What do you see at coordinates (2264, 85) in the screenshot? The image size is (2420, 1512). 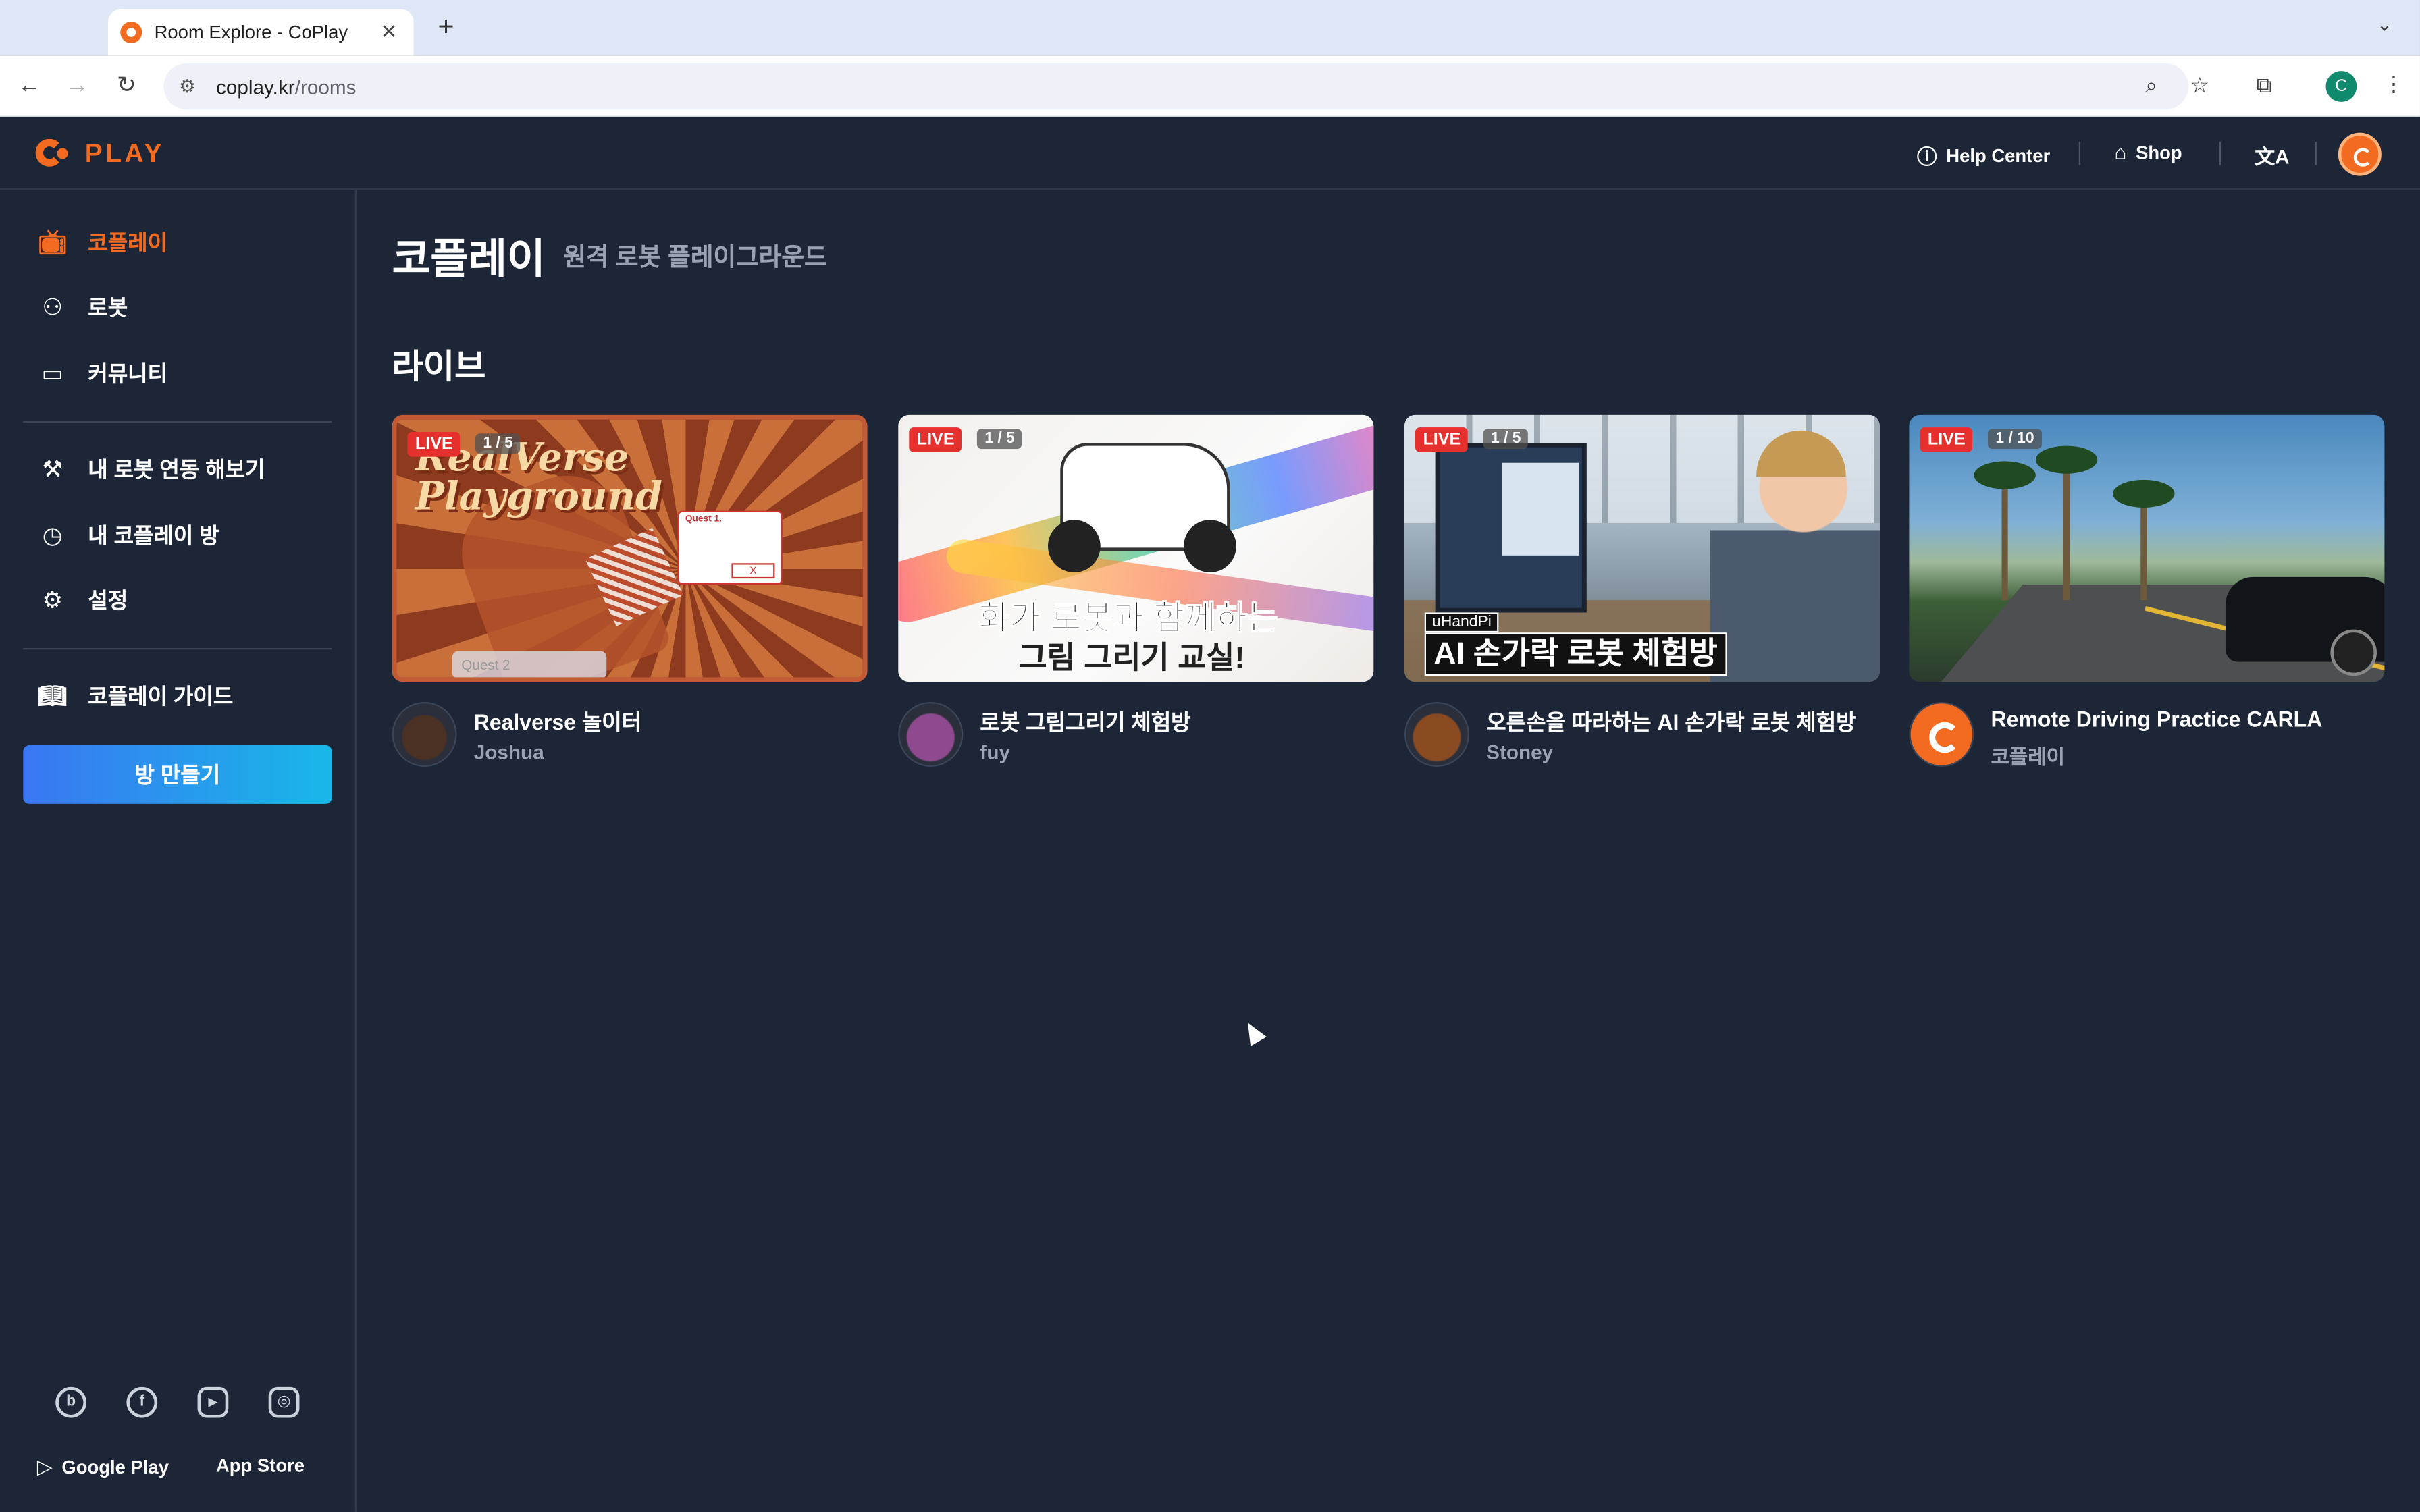 I see `extensions-icon: ⧉` at bounding box center [2264, 85].